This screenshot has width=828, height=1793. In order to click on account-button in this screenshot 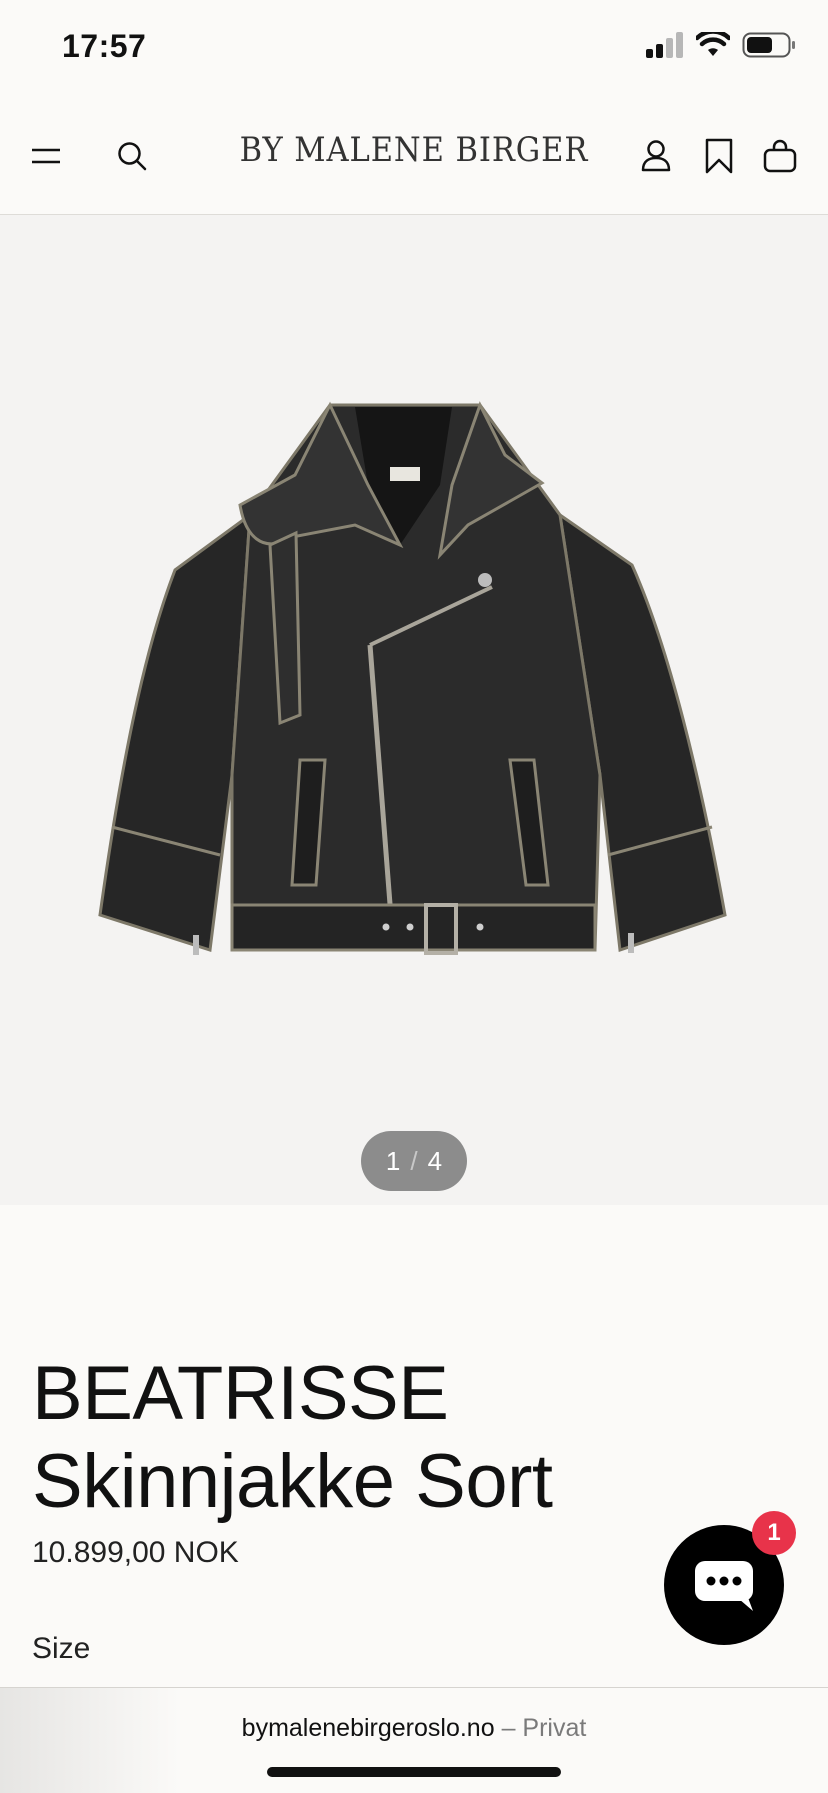, I will do `click(656, 156)`.